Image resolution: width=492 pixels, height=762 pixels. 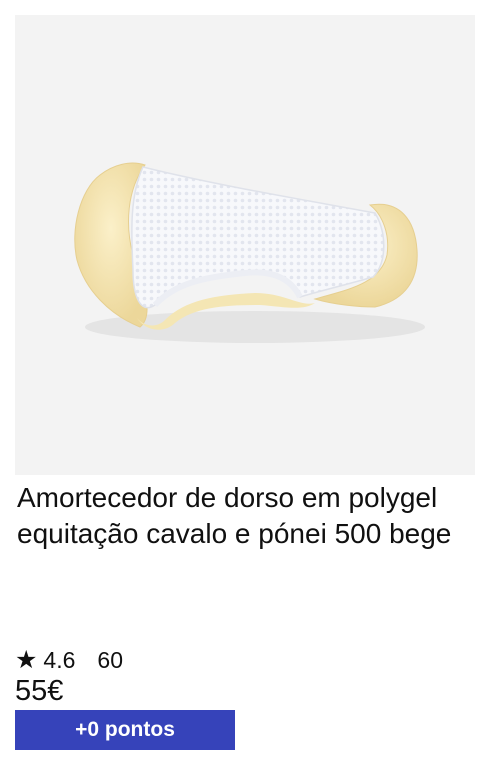 What do you see at coordinates (110, 659) in the screenshot?
I see `review-count: 60` at bounding box center [110, 659].